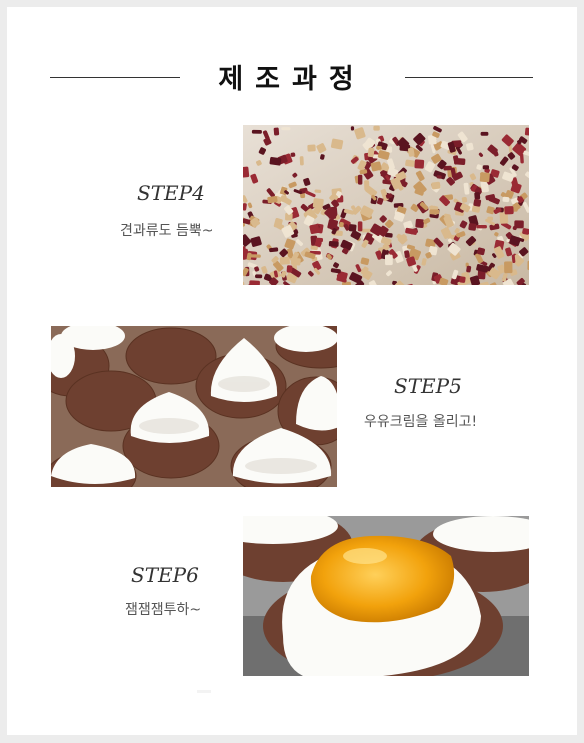  What do you see at coordinates (292, 79) in the screenshot?
I see `section-title: 제조과정` at bounding box center [292, 79].